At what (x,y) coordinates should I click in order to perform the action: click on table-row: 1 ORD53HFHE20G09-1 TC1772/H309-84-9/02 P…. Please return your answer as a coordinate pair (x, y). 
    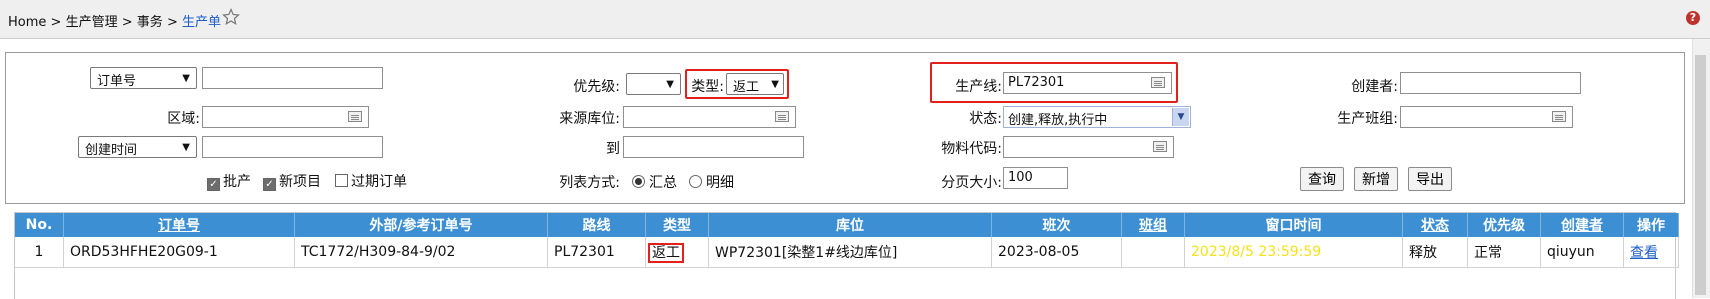
    Looking at the image, I should click on (847, 252).